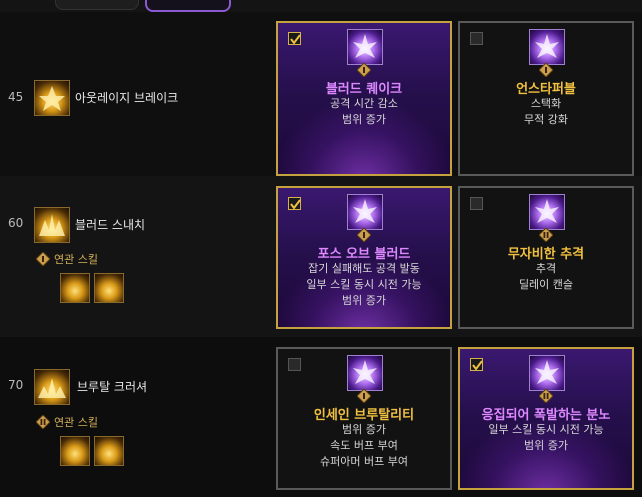  I want to click on option-description: 범위 증가 속도 버프 부여 슈퍼아머 버프 부여, so click(364, 446).